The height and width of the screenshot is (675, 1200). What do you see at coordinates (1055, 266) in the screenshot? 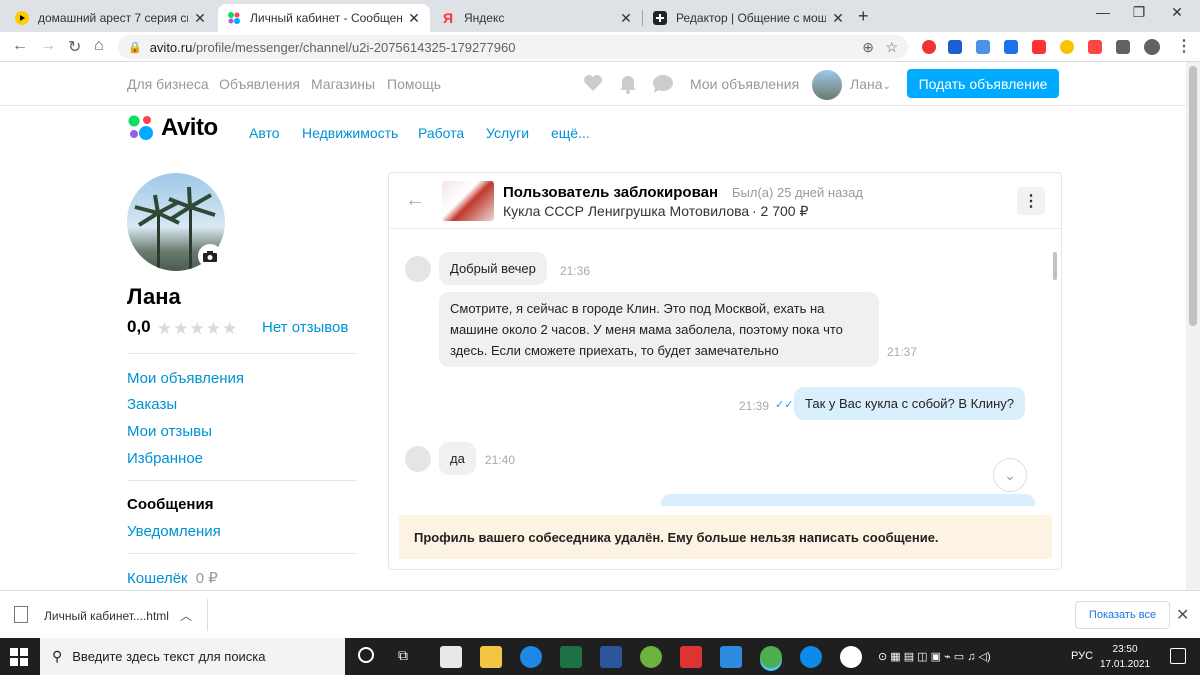
I see `scrollbar` at bounding box center [1055, 266].